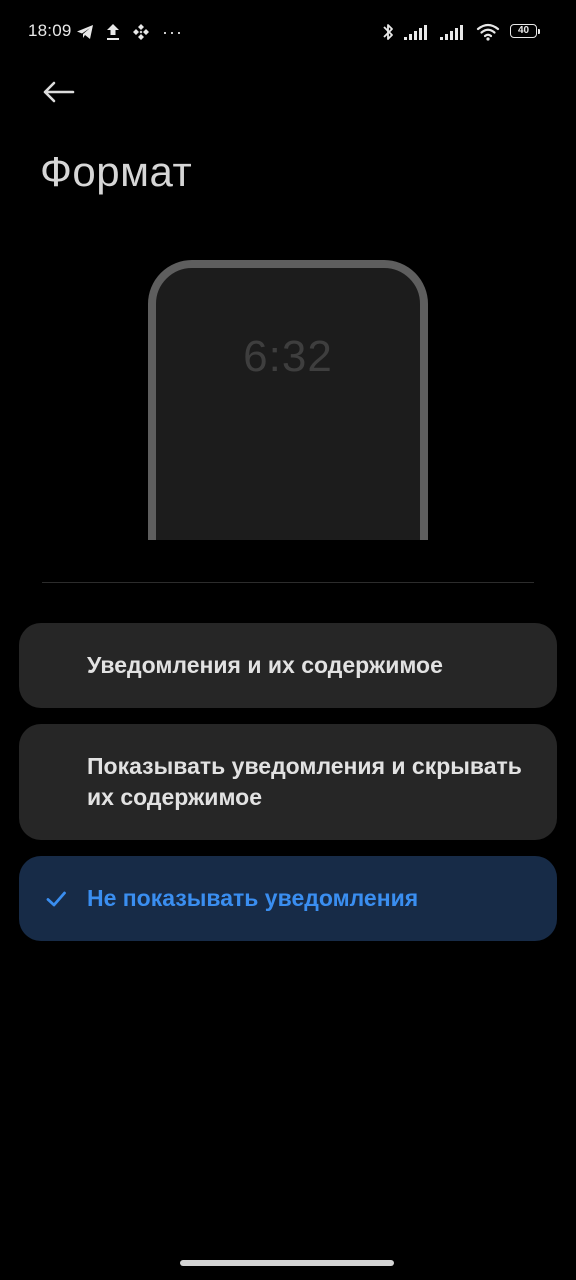 The width and height of the screenshot is (576, 1280). Describe the element at coordinates (85, 32) in the screenshot. I see `telegram-icon` at that location.